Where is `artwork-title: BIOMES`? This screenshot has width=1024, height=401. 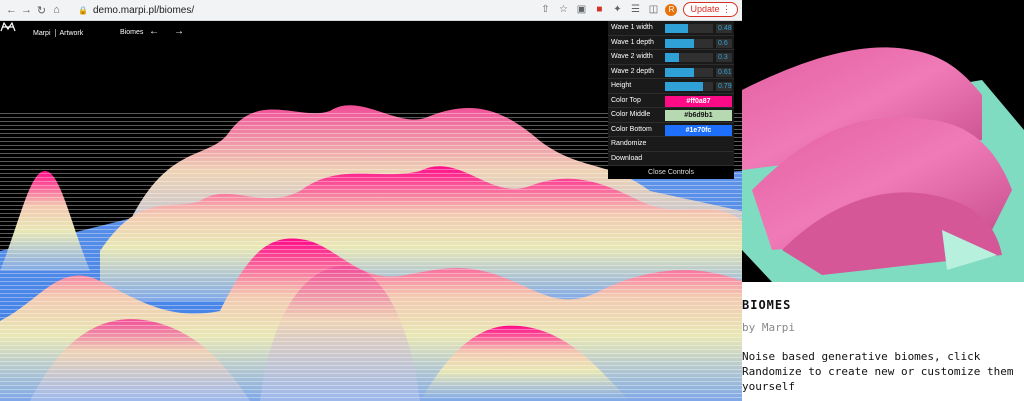
artwork-title: BIOMES is located at coordinates (767, 305).